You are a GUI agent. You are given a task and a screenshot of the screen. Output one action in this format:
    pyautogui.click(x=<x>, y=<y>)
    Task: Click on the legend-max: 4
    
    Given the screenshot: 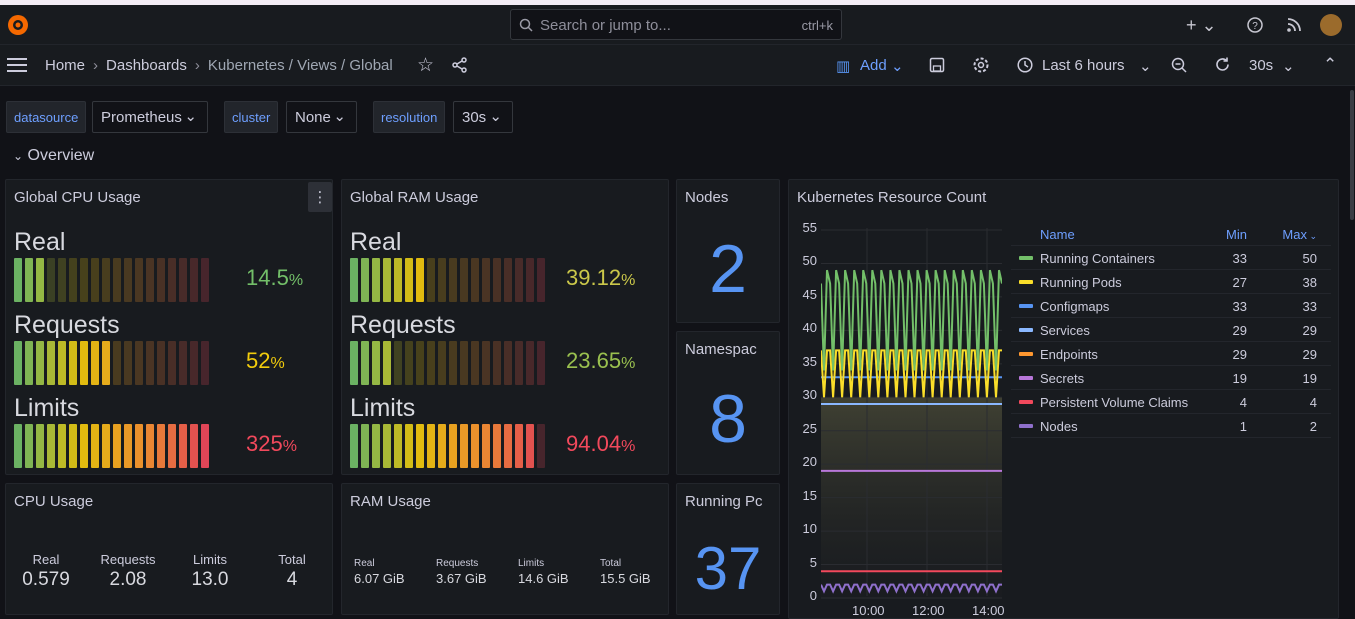 What is the action you would take?
    pyautogui.click(x=1313, y=402)
    